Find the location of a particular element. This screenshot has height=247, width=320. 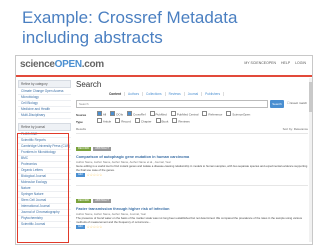

filter-option: Record is located at coordinates (123, 121).